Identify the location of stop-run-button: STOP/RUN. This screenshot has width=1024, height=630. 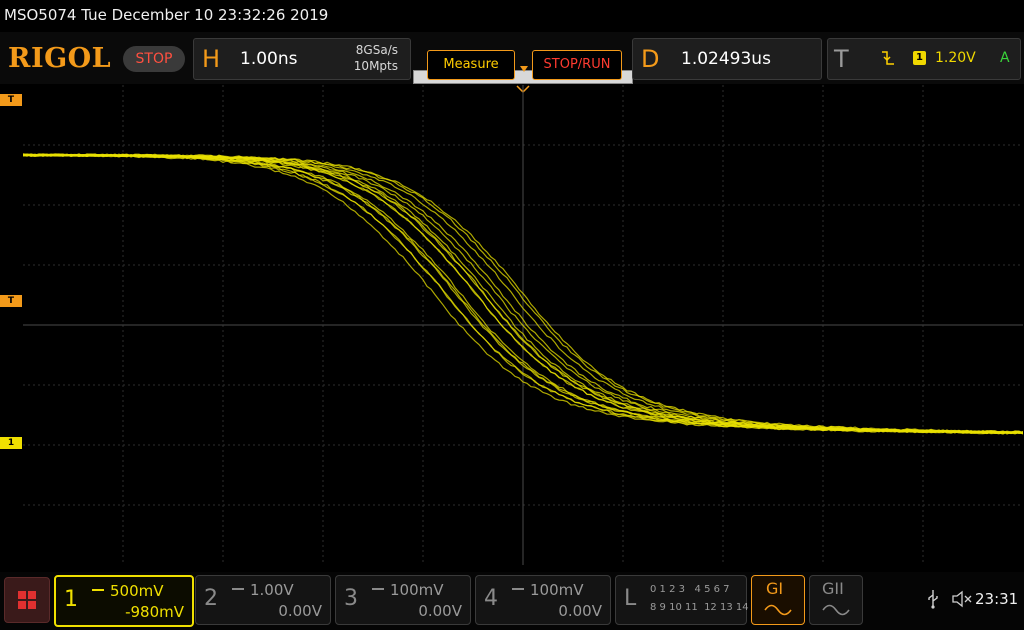
(577, 65).